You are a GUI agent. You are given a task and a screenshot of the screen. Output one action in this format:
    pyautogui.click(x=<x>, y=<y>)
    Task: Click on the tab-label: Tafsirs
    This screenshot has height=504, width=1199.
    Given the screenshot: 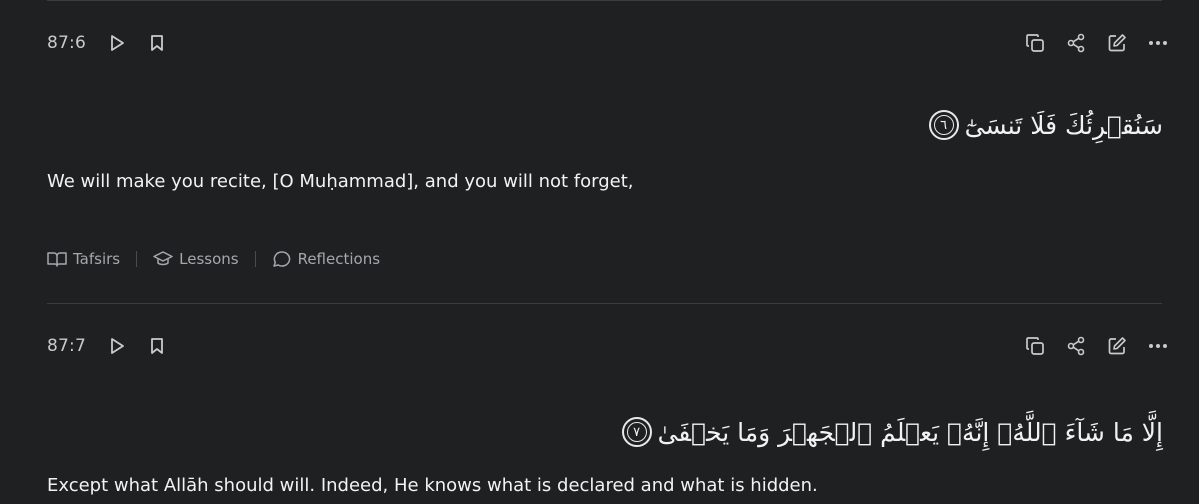 What is the action you would take?
    pyautogui.click(x=97, y=259)
    